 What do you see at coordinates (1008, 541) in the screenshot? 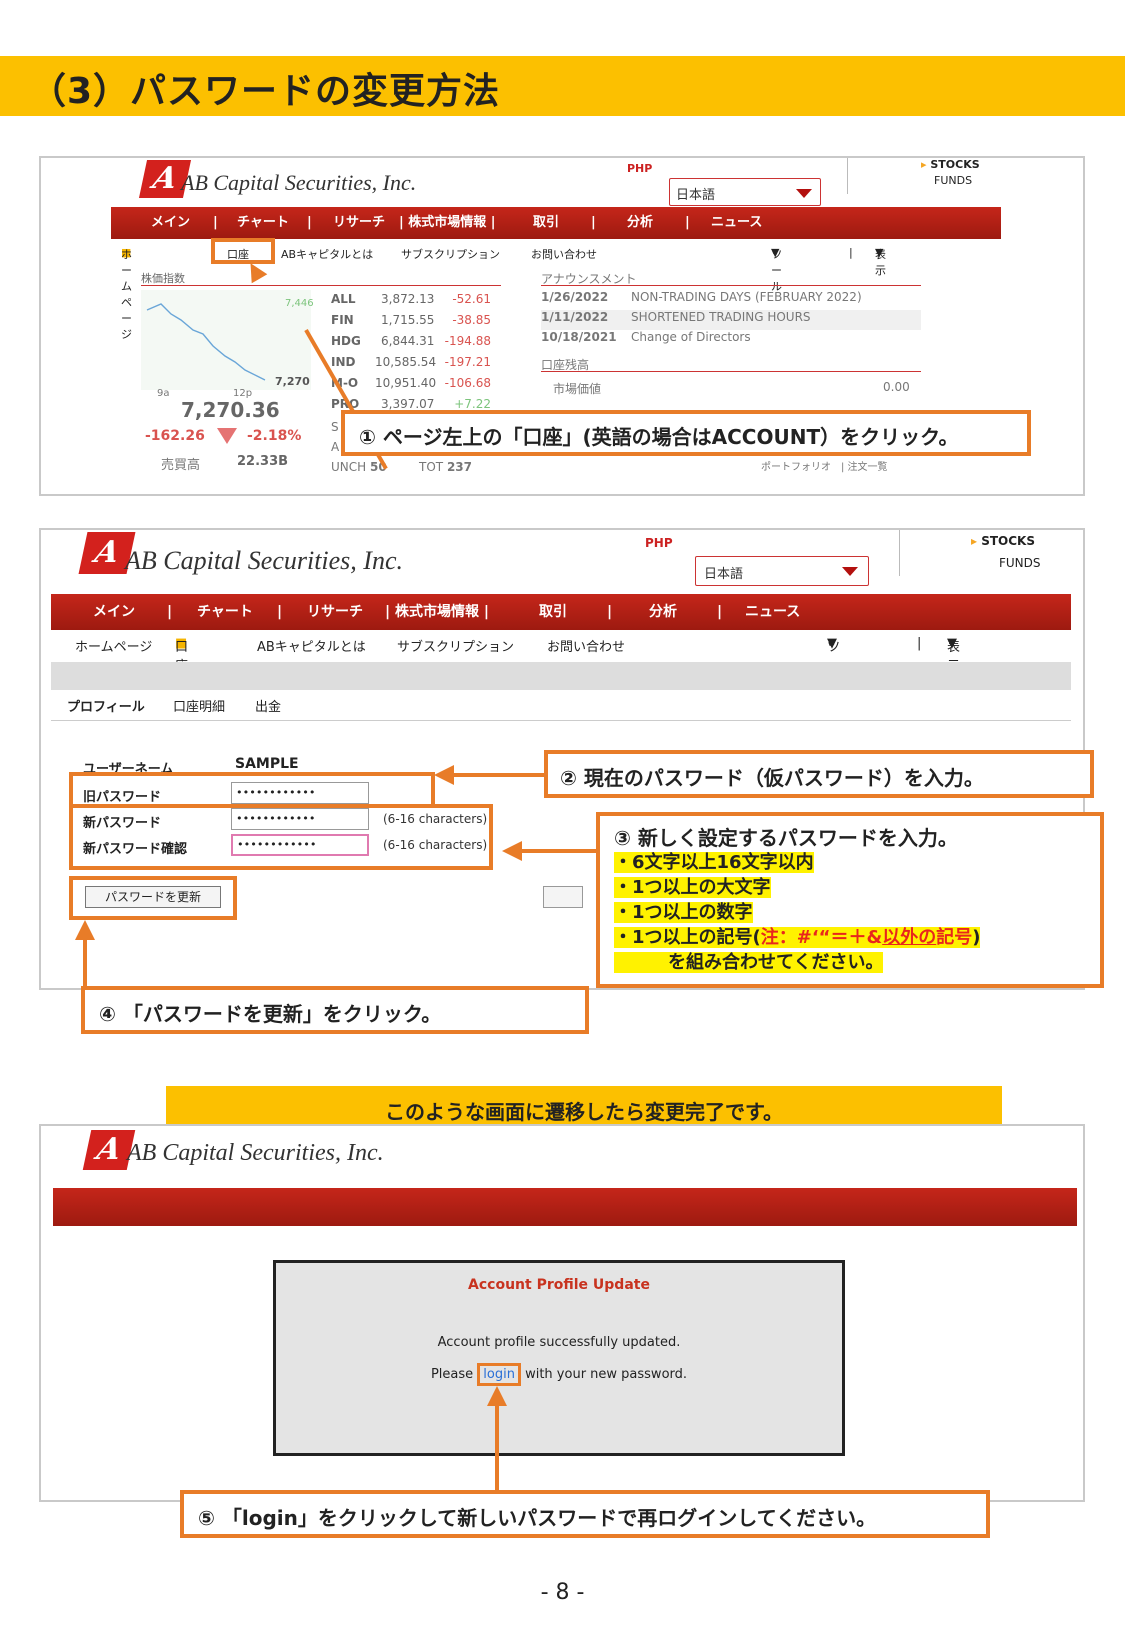
I see `stocks-label: STOCKS` at bounding box center [1008, 541].